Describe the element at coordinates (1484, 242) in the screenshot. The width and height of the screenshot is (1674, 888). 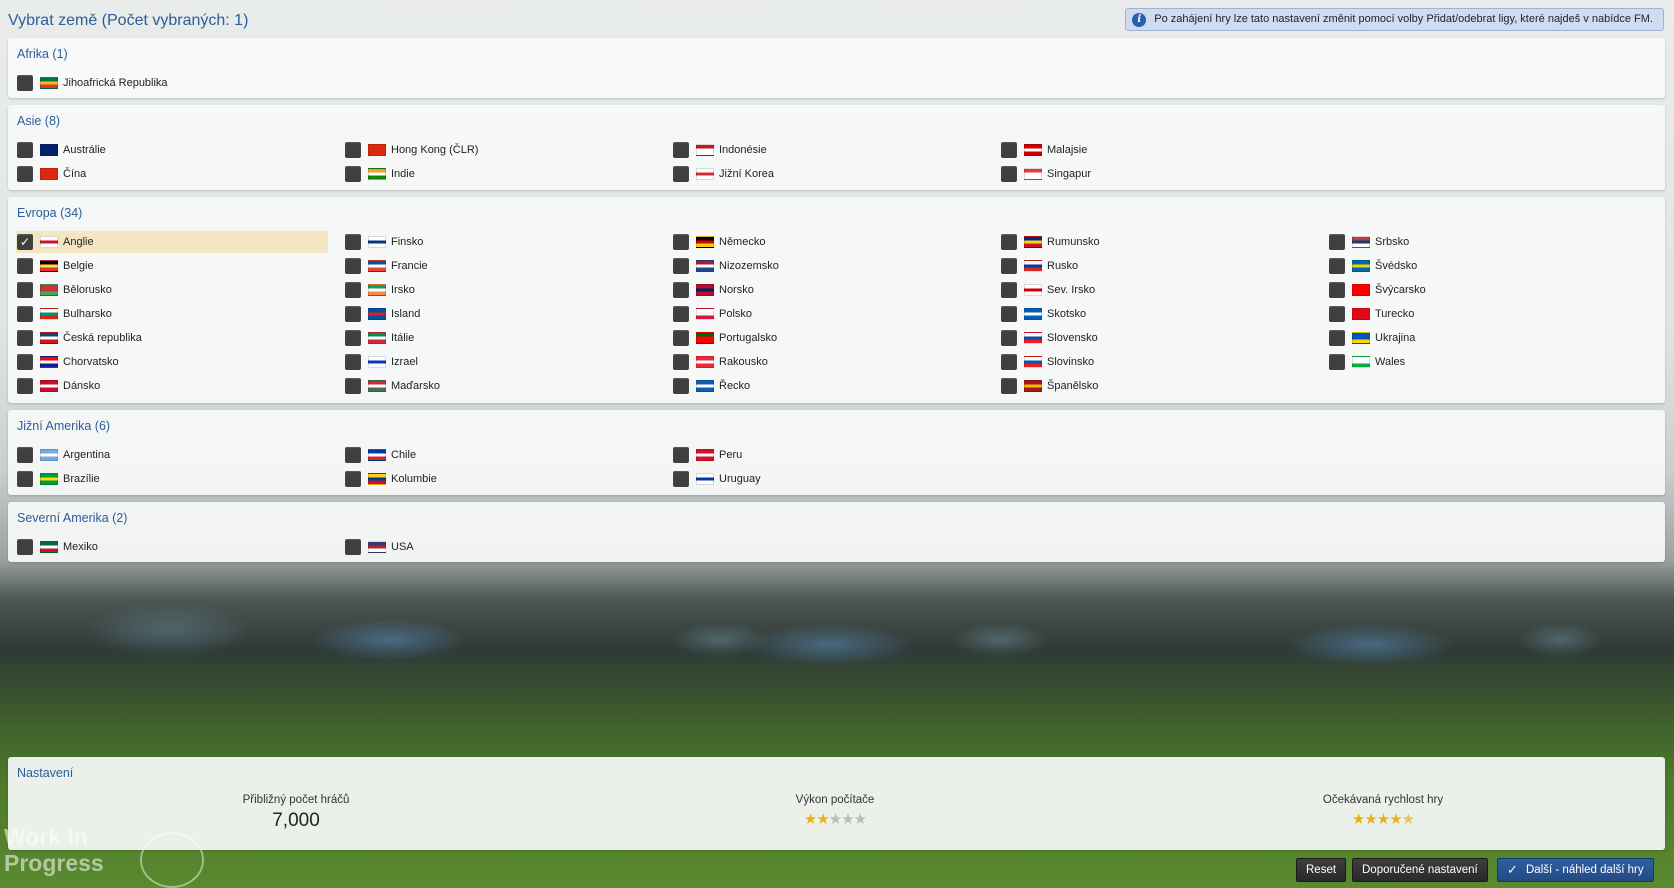
I see `country-item: Srbsko` at that location.